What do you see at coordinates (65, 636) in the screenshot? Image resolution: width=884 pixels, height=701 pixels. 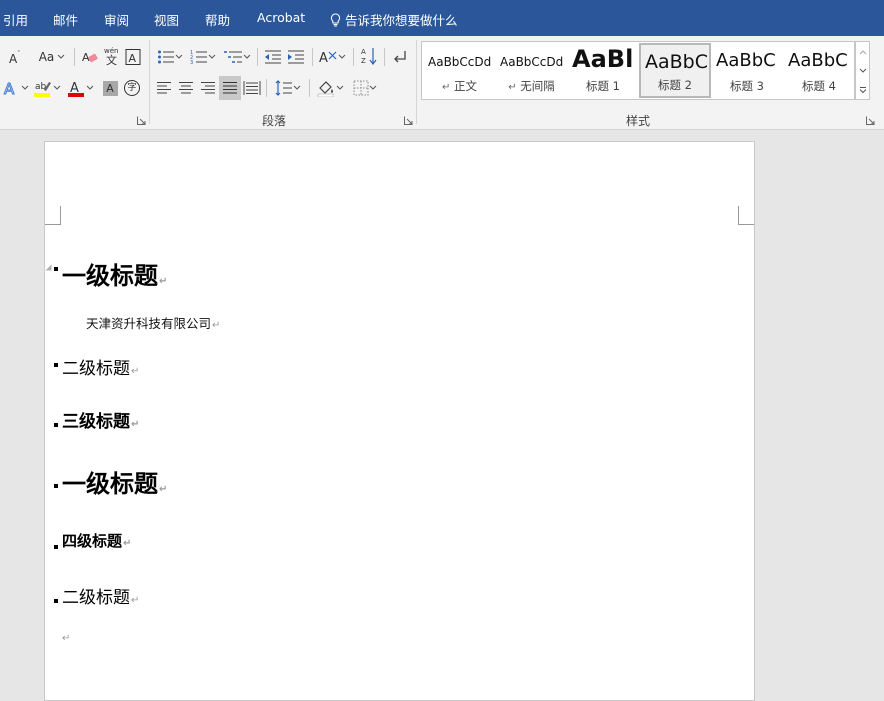 I see `empty-paragraph: ↵` at bounding box center [65, 636].